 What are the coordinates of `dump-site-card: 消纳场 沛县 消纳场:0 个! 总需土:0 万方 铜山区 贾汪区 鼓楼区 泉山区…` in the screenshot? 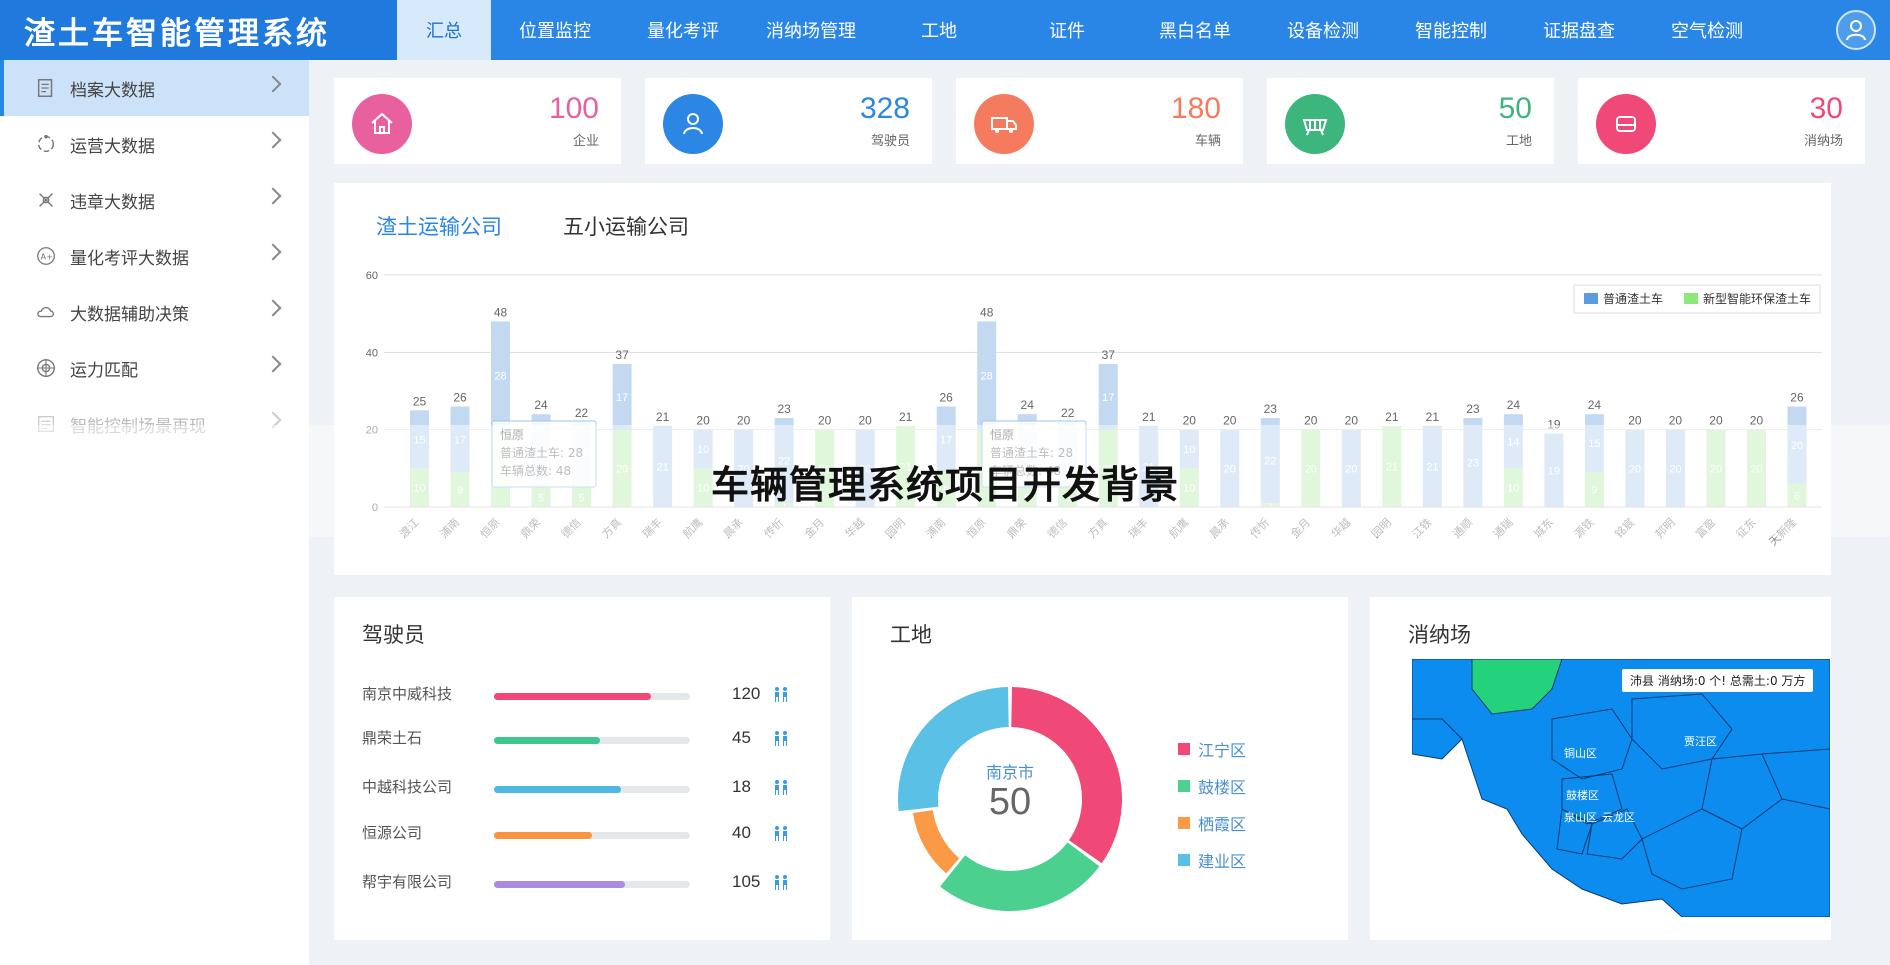 It's located at (1600, 768).